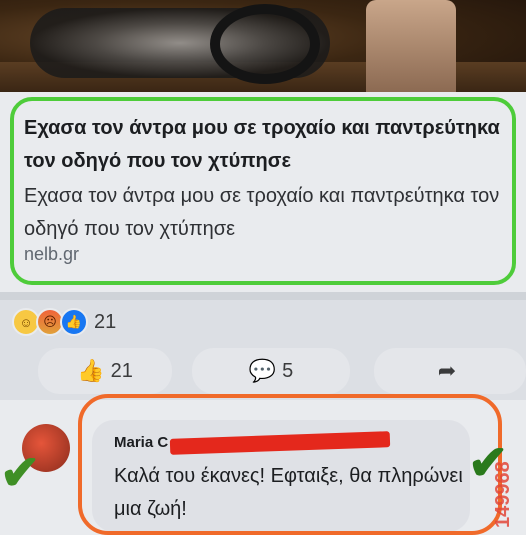 This screenshot has height=535, width=526. What do you see at coordinates (288, 370) in the screenshot?
I see `comment-count: 5` at bounding box center [288, 370].